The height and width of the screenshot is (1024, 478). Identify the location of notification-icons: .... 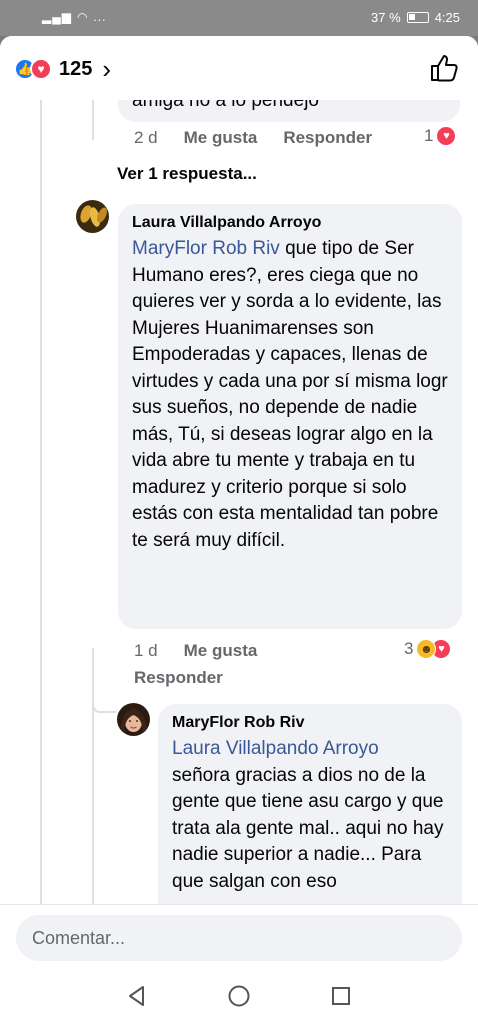
(100, 17).